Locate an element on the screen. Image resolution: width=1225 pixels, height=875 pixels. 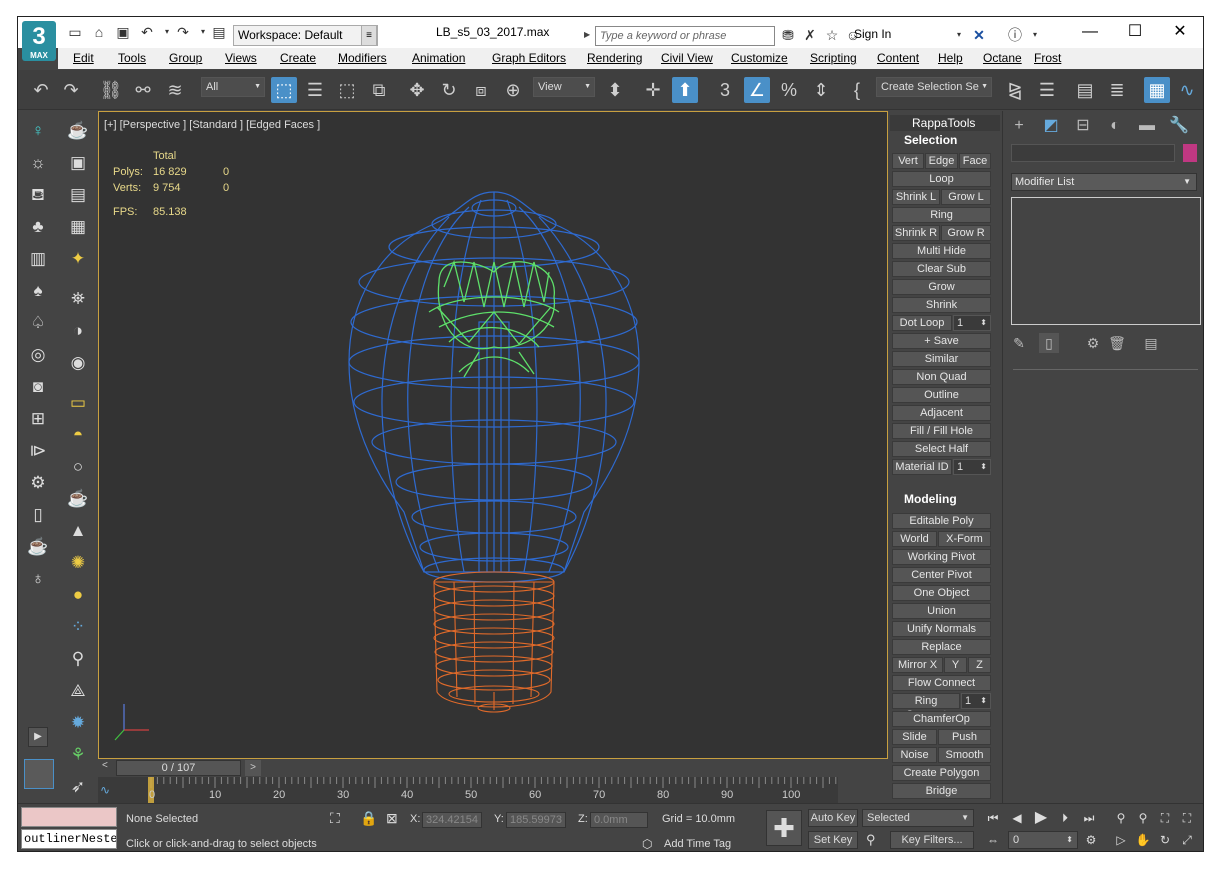
bulb-outline-icon: ♁ is located at coordinates (38, 579).